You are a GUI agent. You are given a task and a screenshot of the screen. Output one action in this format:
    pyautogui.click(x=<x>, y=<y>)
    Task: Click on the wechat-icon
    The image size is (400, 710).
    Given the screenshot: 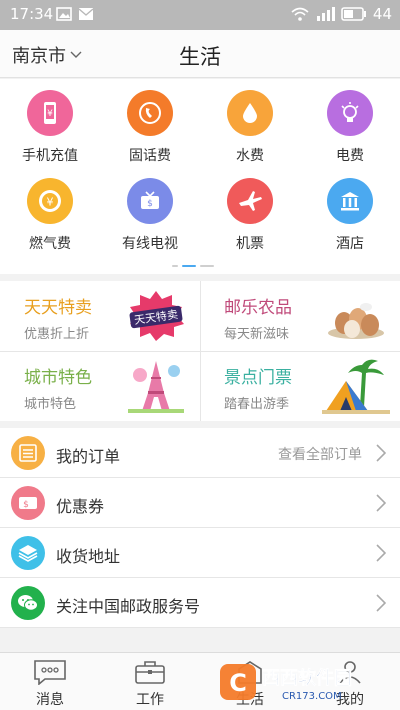 What is the action you would take?
    pyautogui.click(x=28, y=603)
    